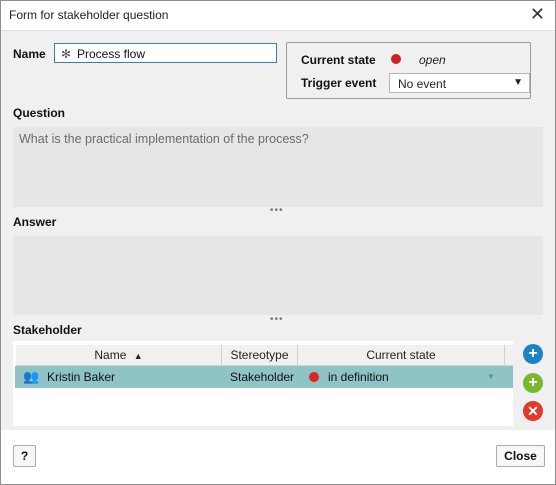 This screenshot has height=485, width=556. Describe the element at coordinates (111, 54) in the screenshot. I see `name-value: Process flow` at that location.